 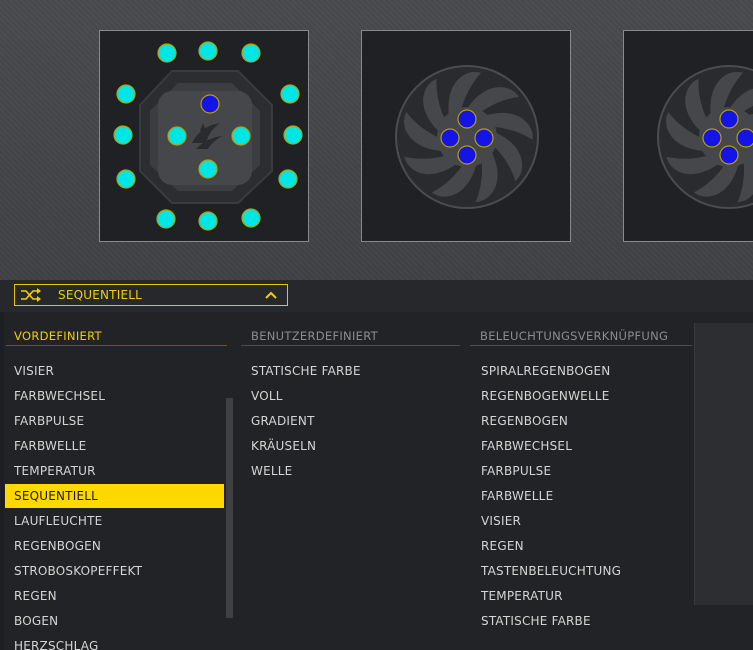 I want to click on effect-item: VOLL, so click(x=267, y=396).